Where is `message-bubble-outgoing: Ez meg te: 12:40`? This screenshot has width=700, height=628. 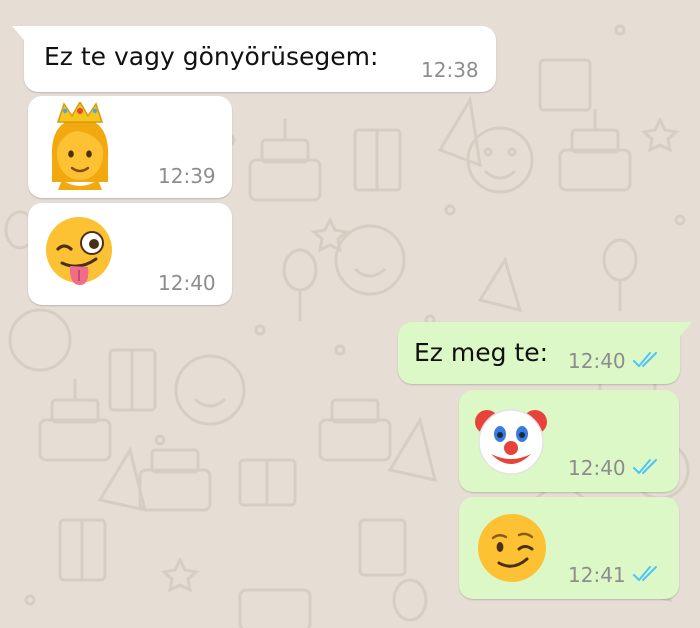 message-bubble-outgoing: Ez meg te: 12:40 is located at coordinates (545, 353).